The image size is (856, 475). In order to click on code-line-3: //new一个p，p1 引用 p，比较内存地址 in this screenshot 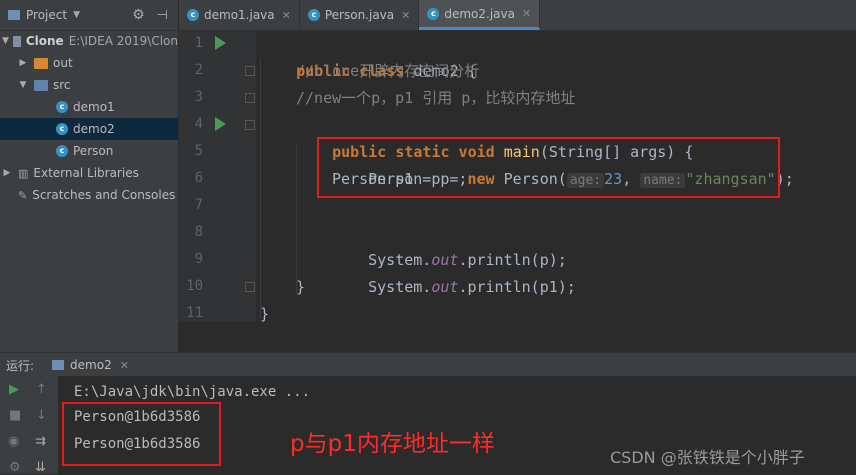, I will do `click(436, 98)`.